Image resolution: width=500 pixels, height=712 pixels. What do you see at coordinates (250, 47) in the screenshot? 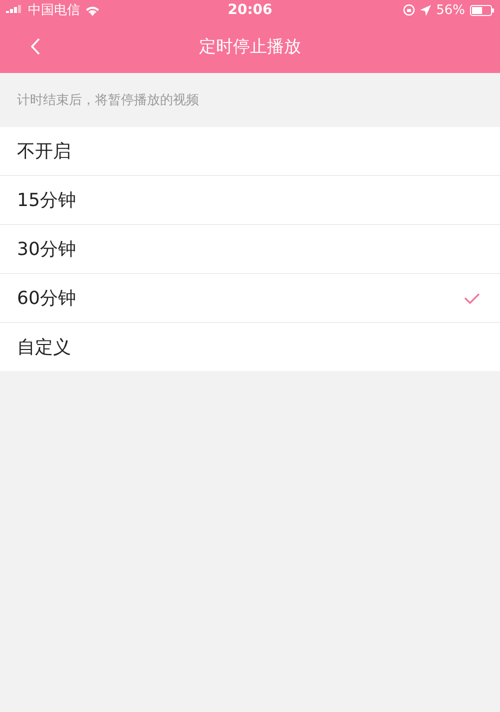
I see `page-title: 定时停止播放` at bounding box center [250, 47].